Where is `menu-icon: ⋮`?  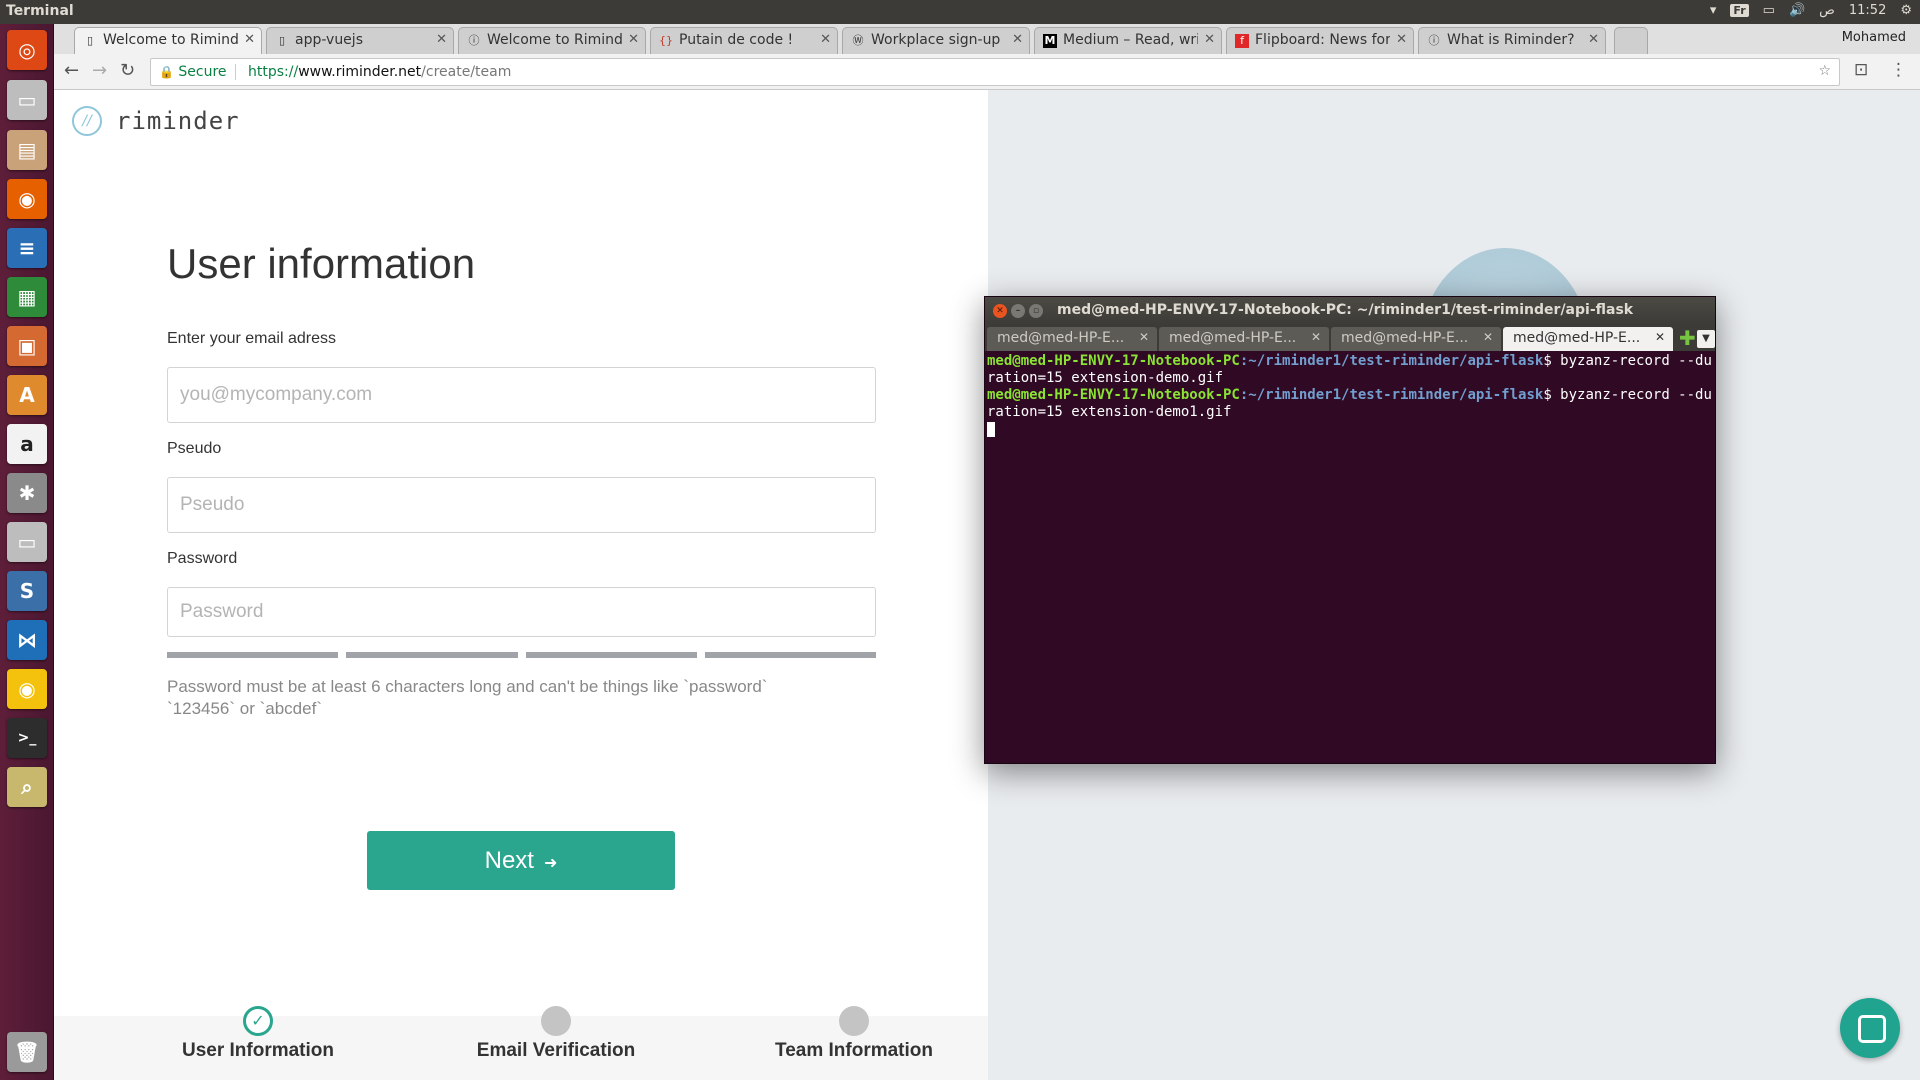
menu-icon: ⋮ is located at coordinates (1898, 70).